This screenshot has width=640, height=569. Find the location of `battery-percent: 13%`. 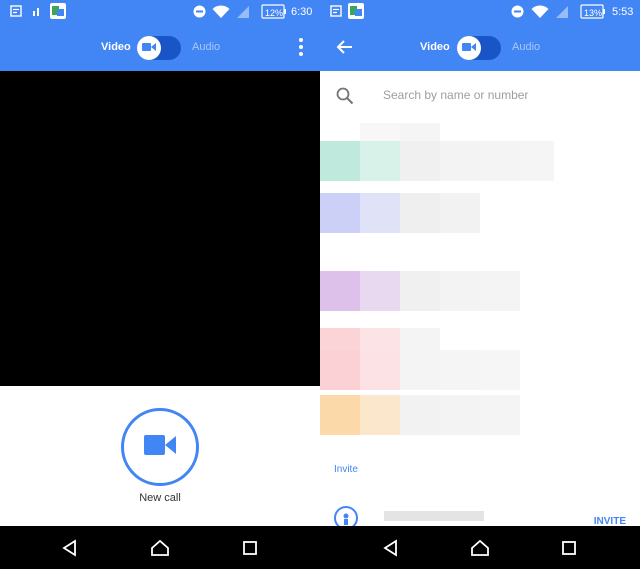

battery-percent: 13% is located at coordinates (593, 13).